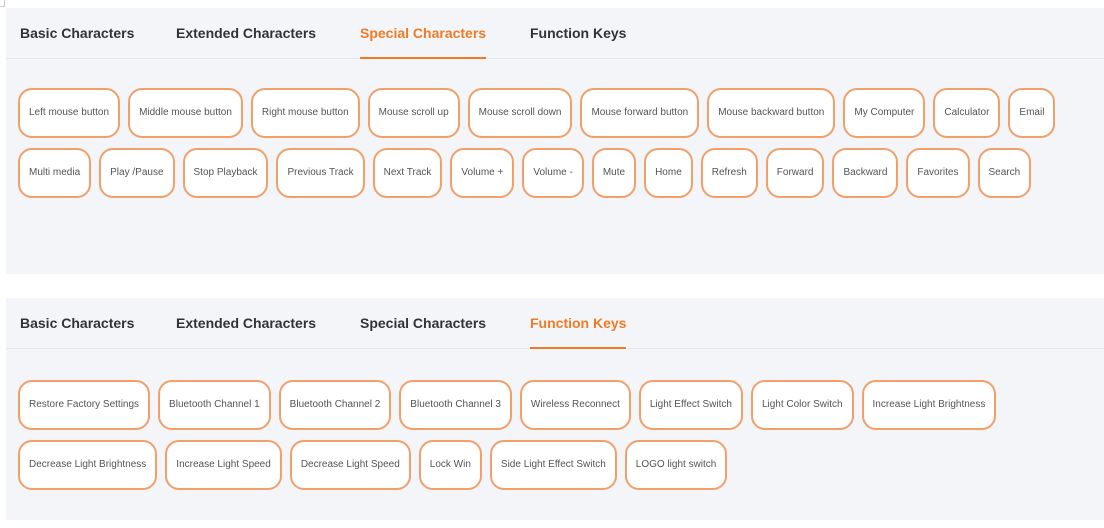 This screenshot has height=528, width=1104. Describe the element at coordinates (575, 405) in the screenshot. I see `key-wireless-reconnect: Wireless Reconnect` at that location.